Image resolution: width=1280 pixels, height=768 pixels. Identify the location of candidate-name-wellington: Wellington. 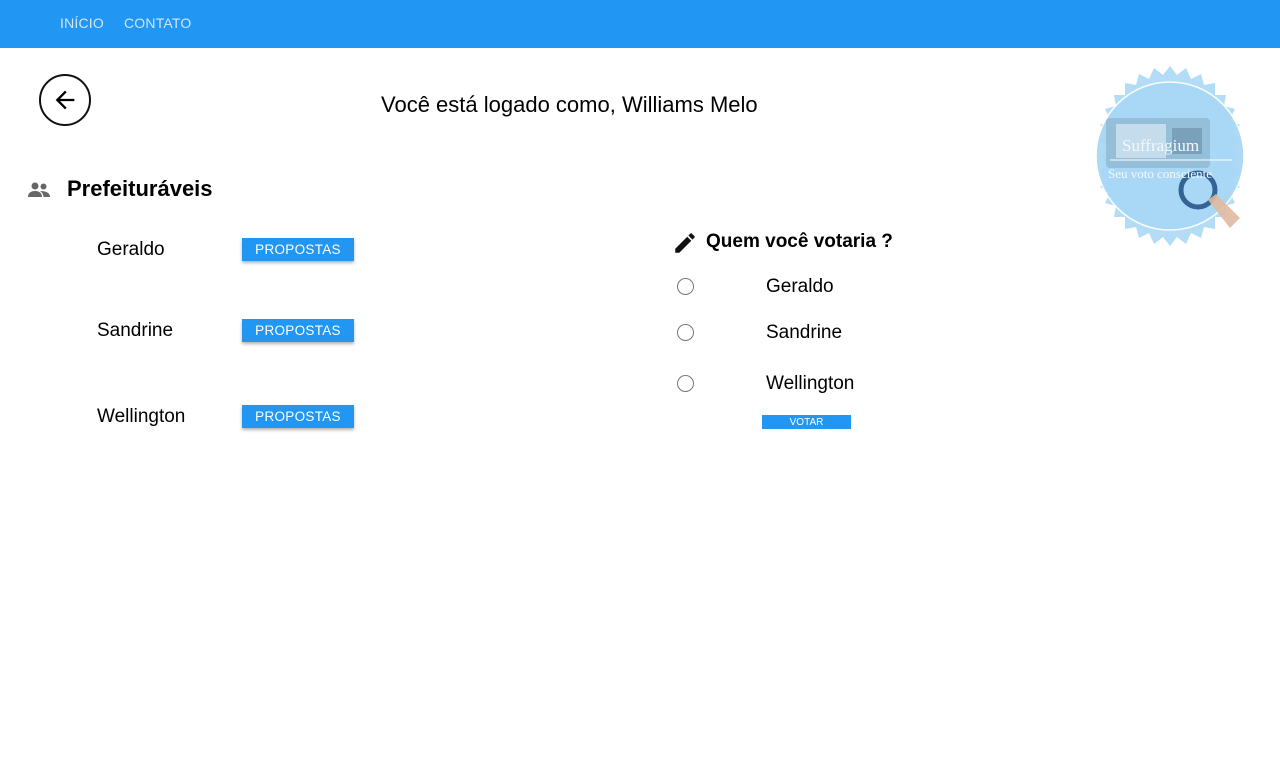
(141, 416).